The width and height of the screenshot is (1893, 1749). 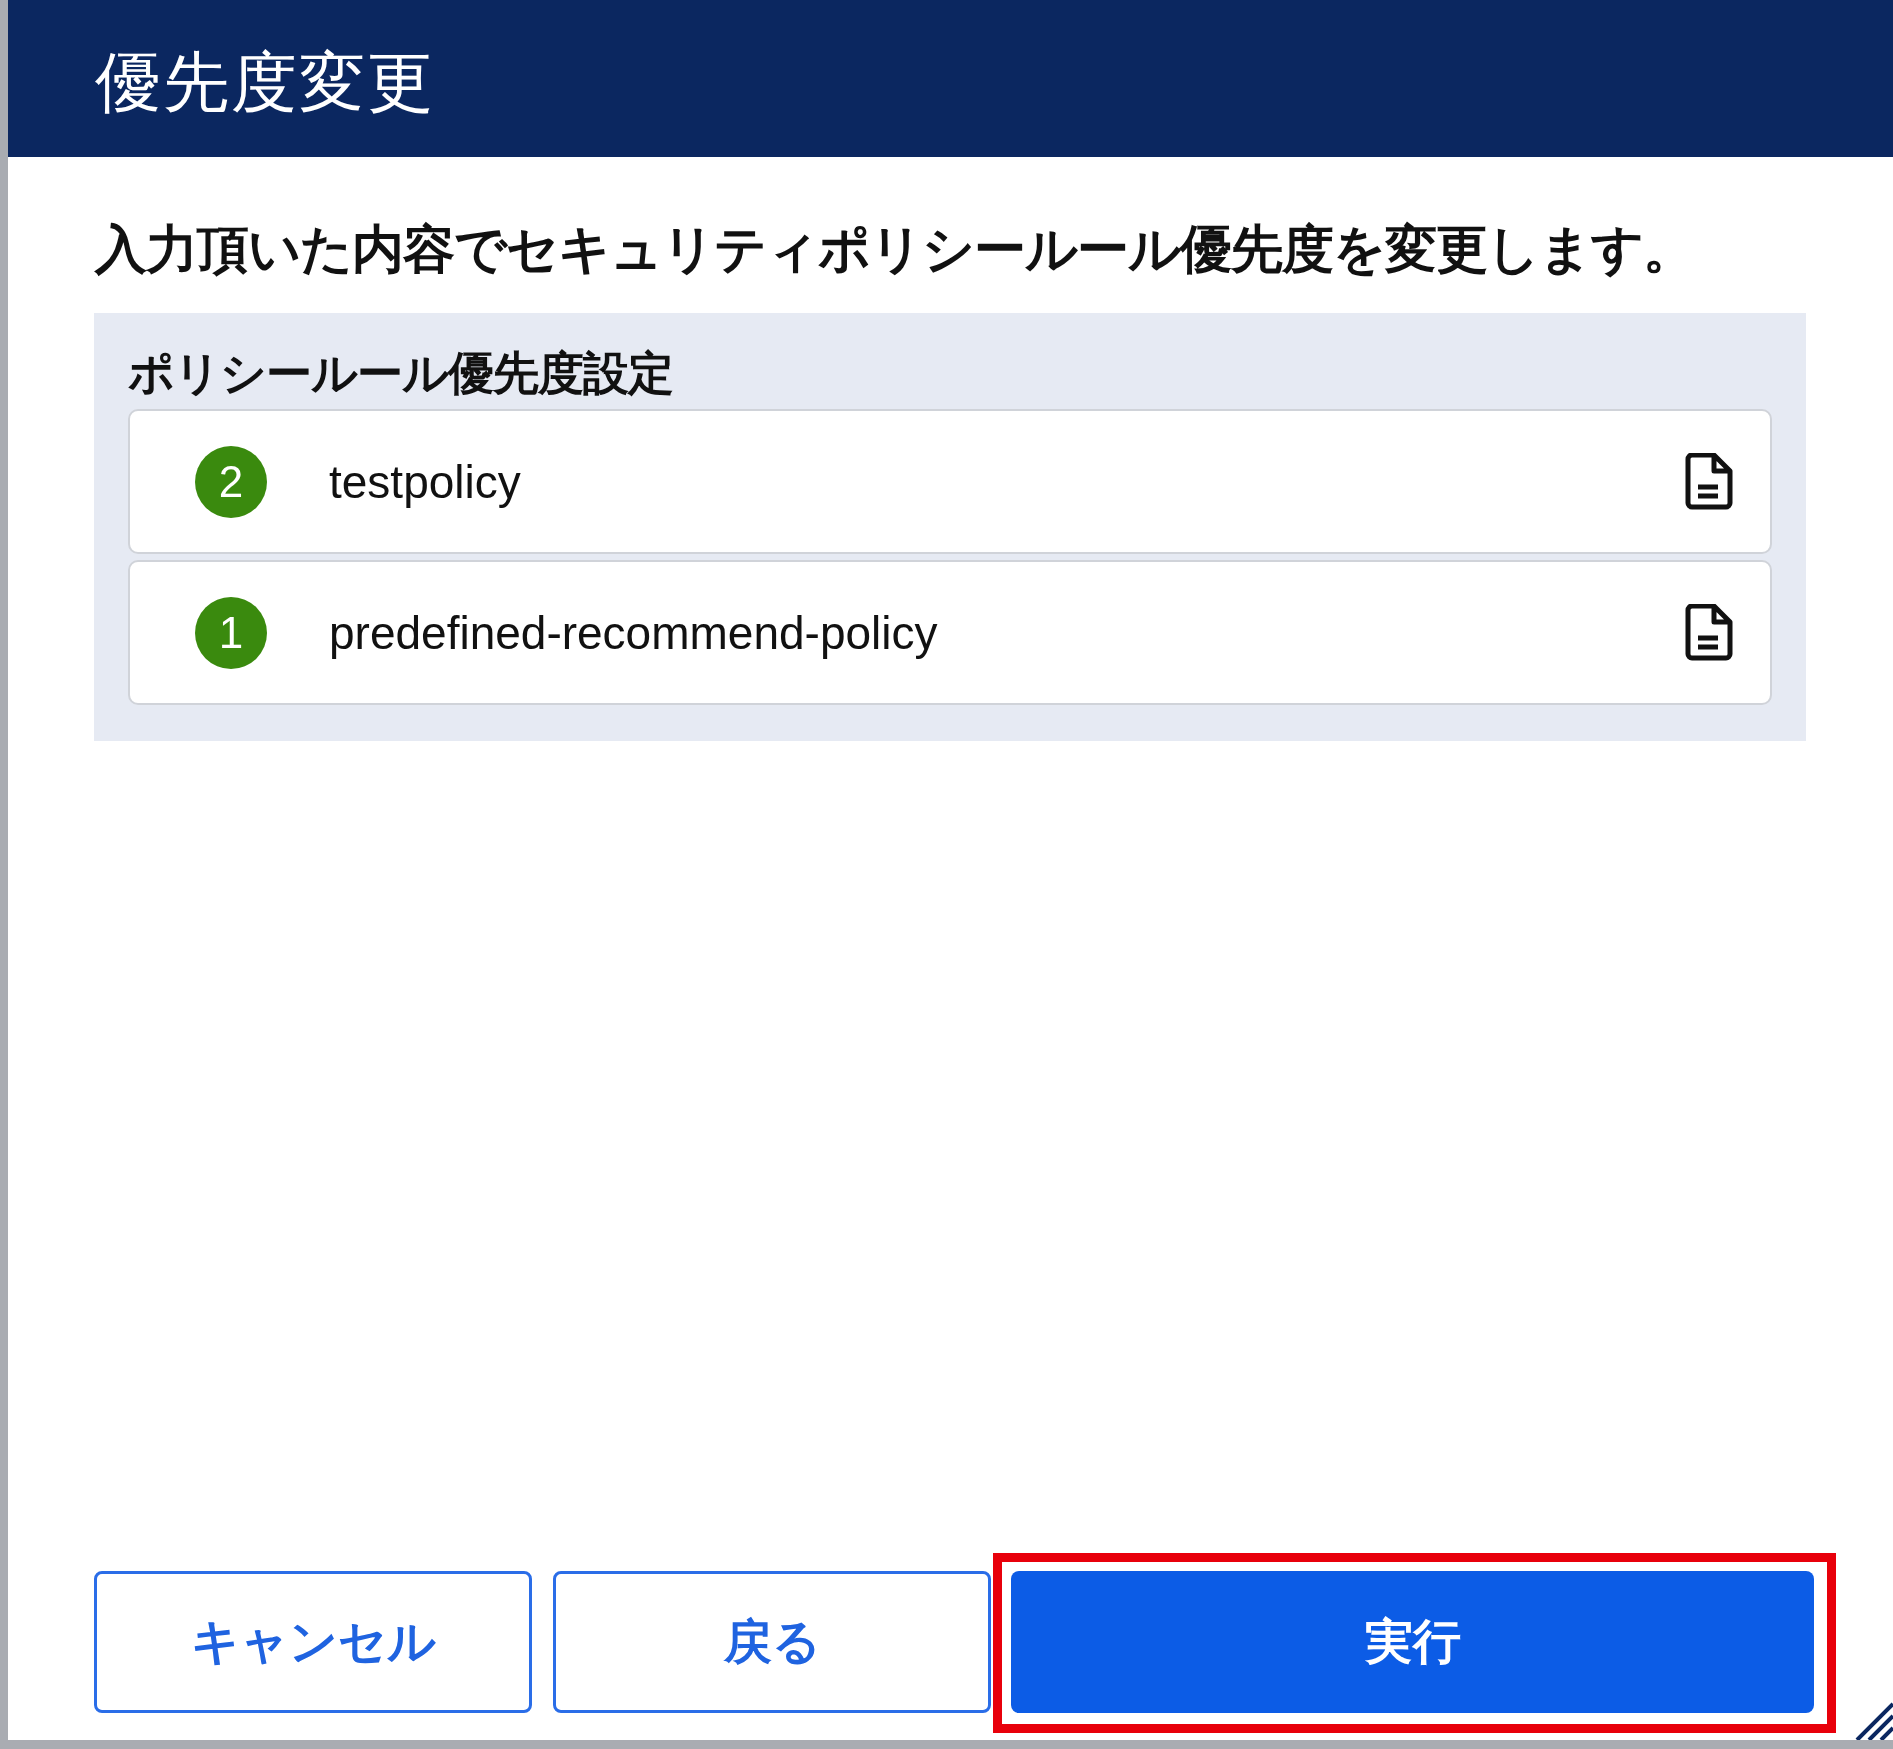 What do you see at coordinates (895, 249) in the screenshot?
I see `confirmation-message: 入力頂いた内容でセキュリティポリシールール優先度を変更します。` at bounding box center [895, 249].